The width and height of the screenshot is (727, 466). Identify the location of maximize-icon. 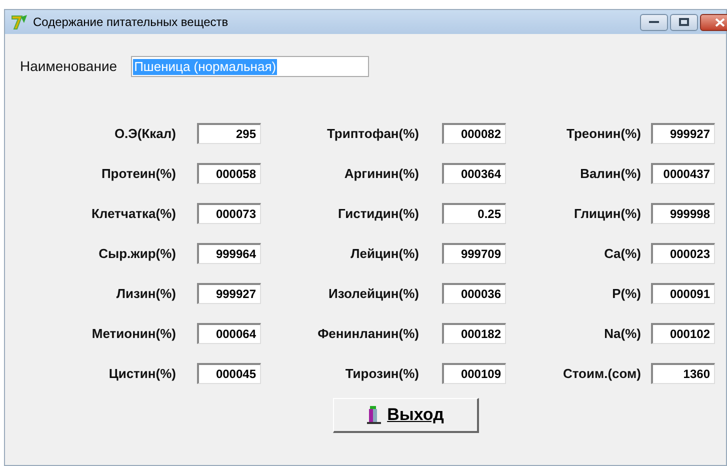
(684, 22).